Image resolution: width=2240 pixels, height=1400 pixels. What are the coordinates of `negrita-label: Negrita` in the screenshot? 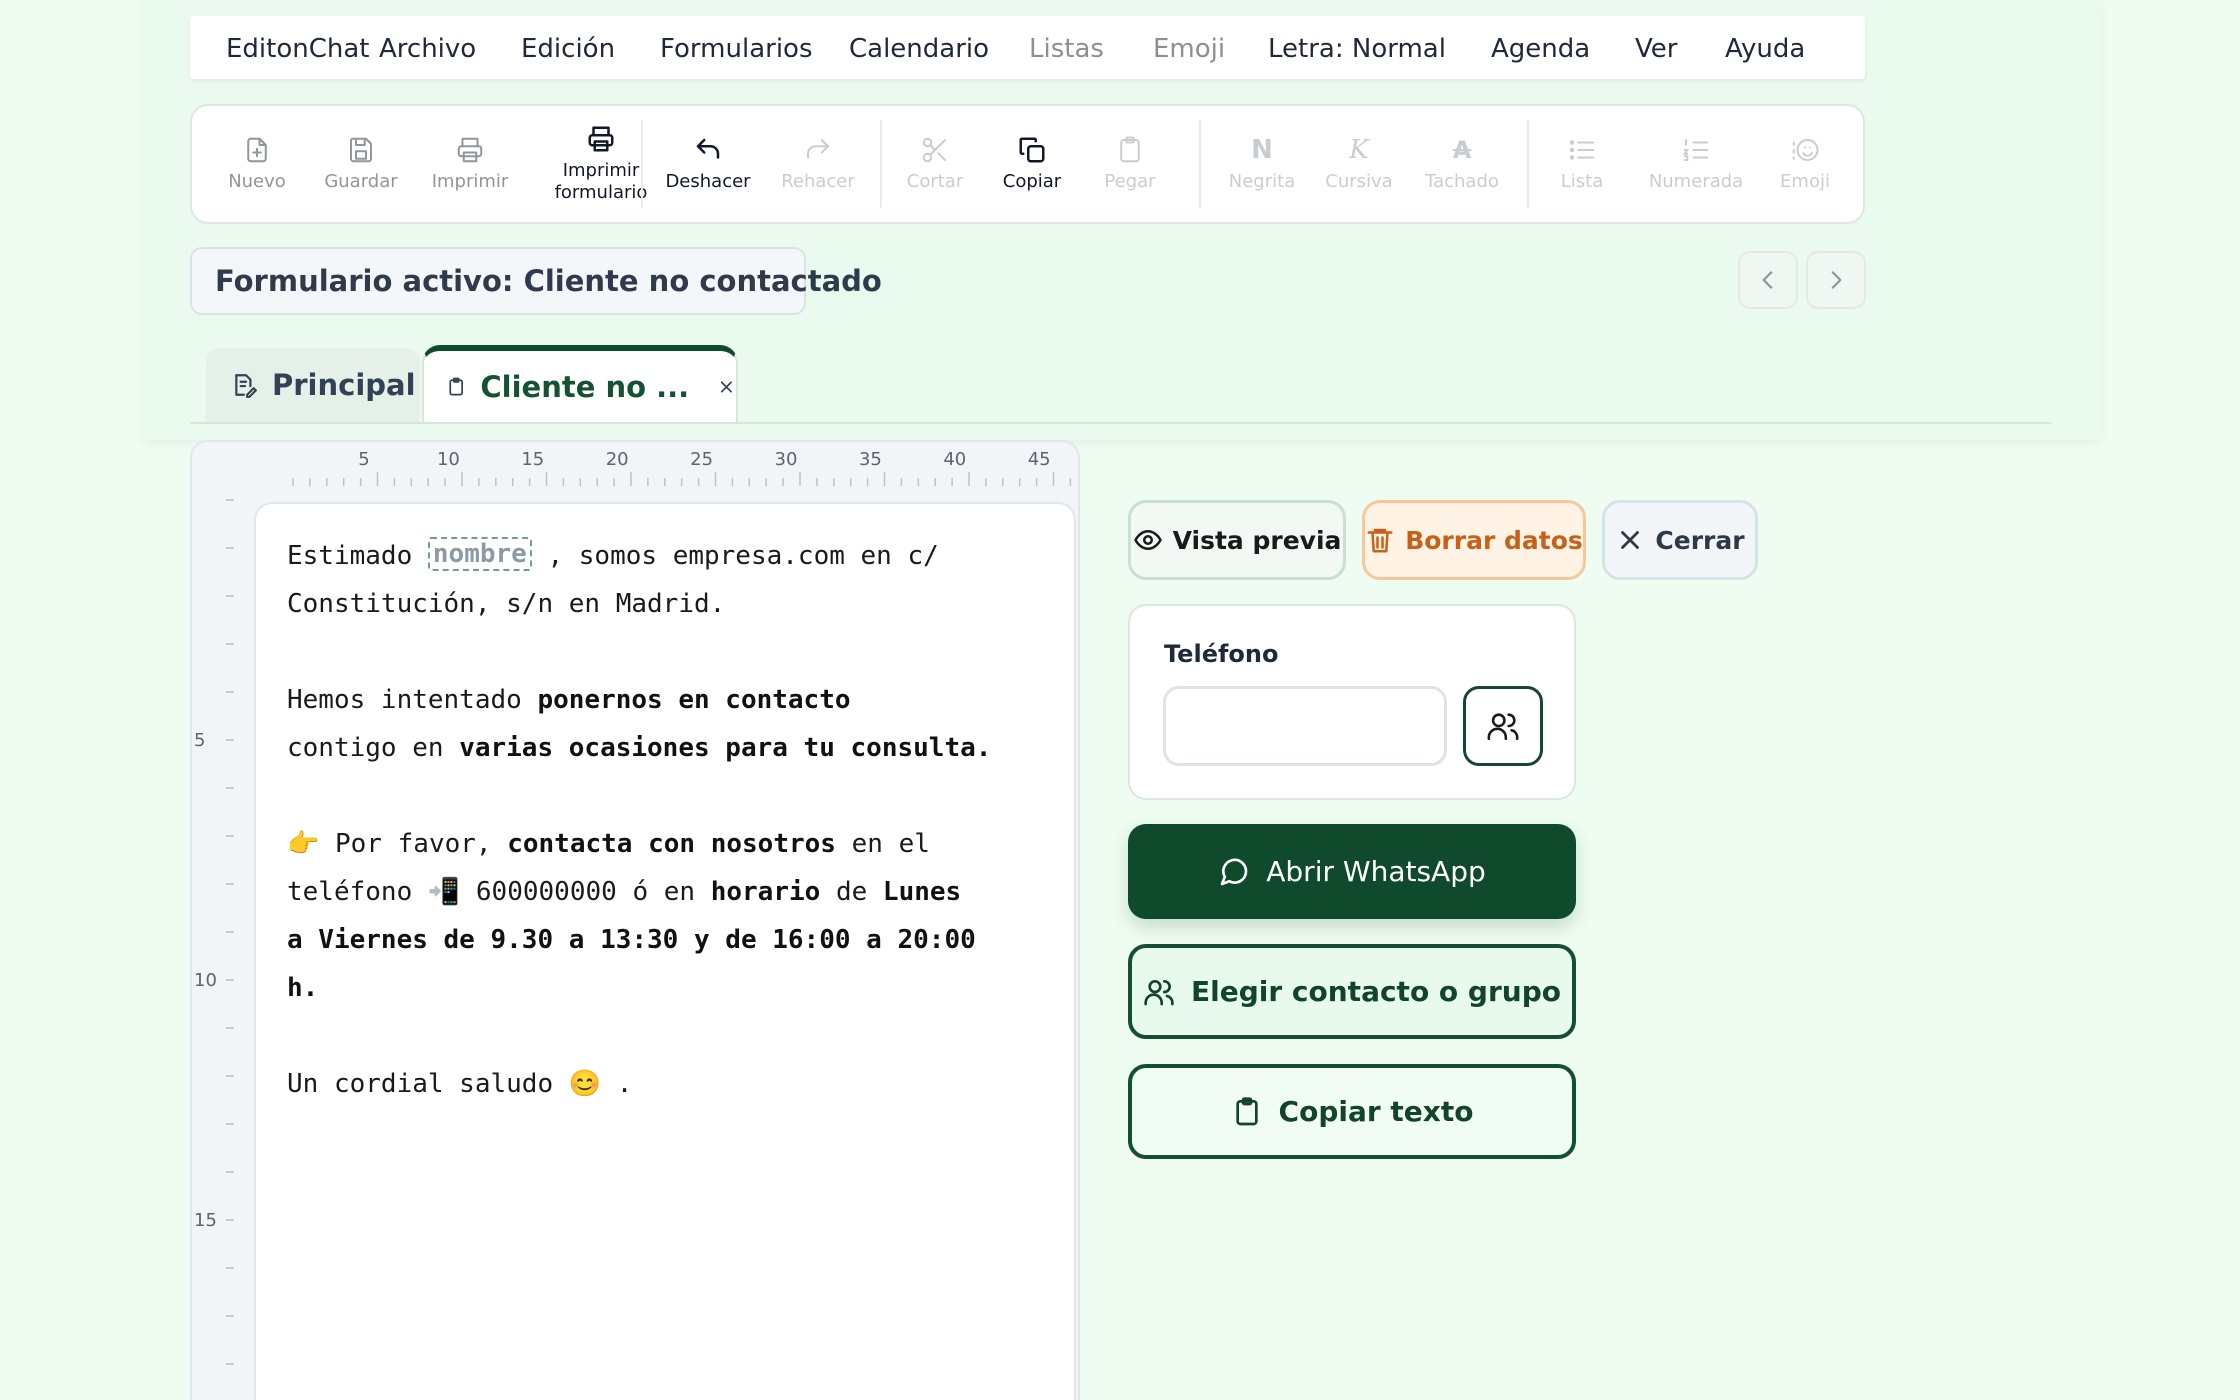 It's located at (1262, 181).